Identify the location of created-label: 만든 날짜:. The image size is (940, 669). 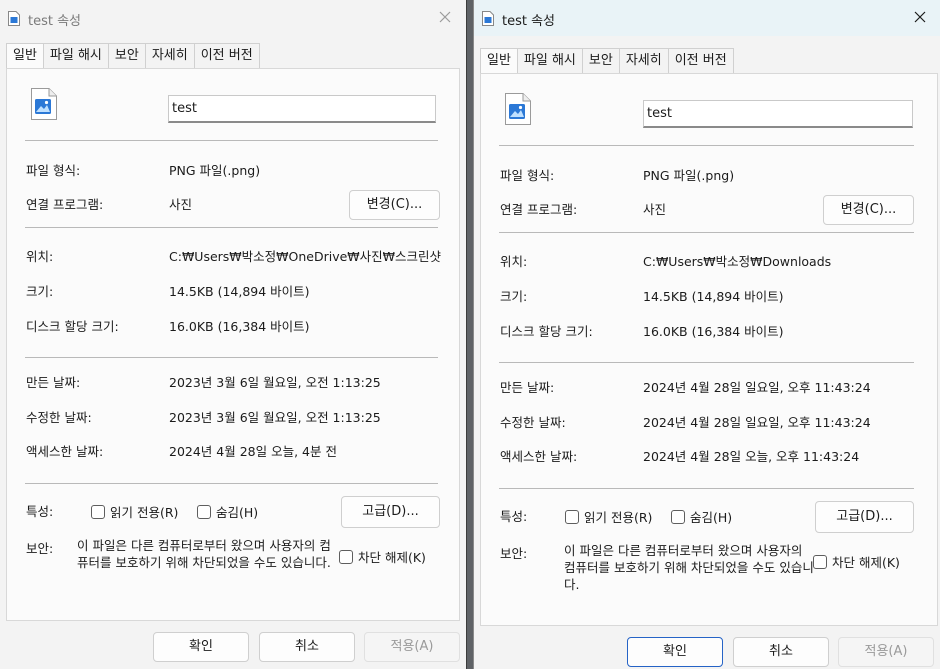
(527, 387).